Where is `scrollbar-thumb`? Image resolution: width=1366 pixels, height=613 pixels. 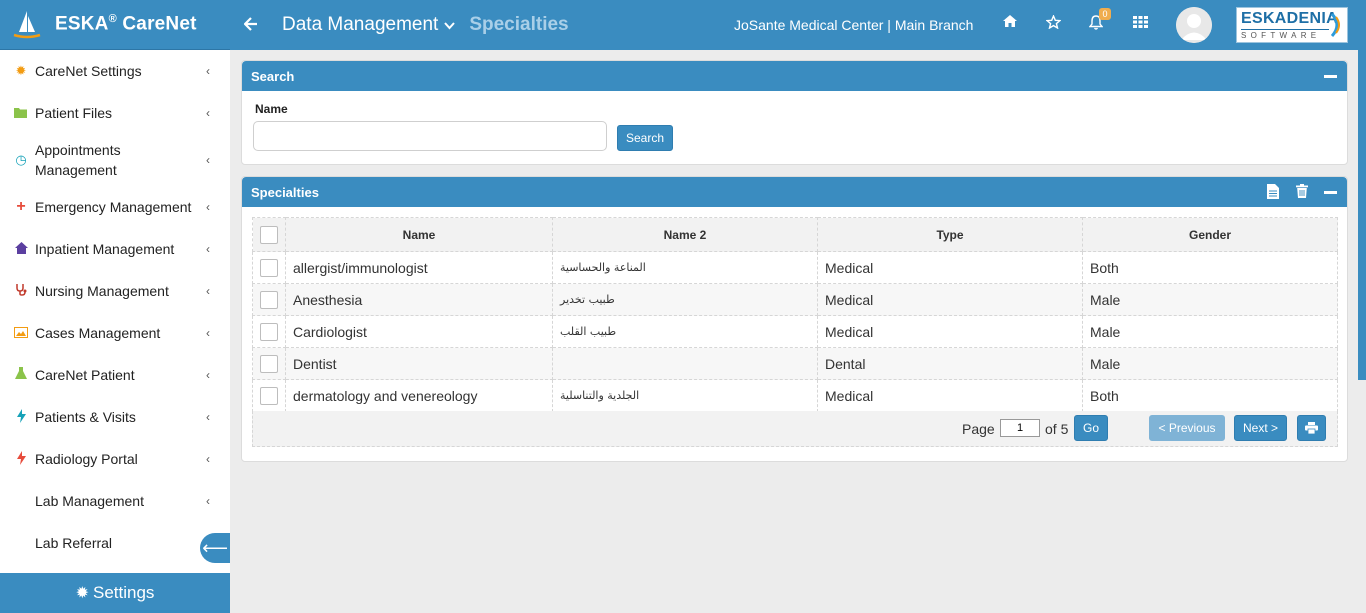
scrollbar-thumb is located at coordinates (1362, 215).